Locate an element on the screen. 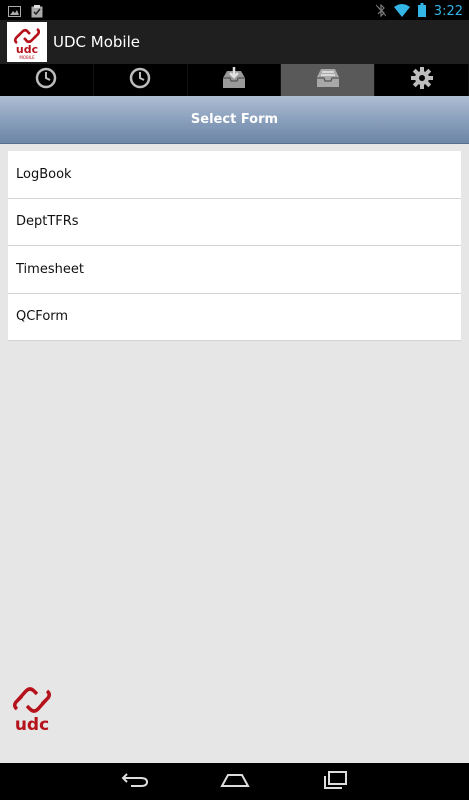 The height and width of the screenshot is (800, 469). page-header: Select Form is located at coordinates (234, 120).